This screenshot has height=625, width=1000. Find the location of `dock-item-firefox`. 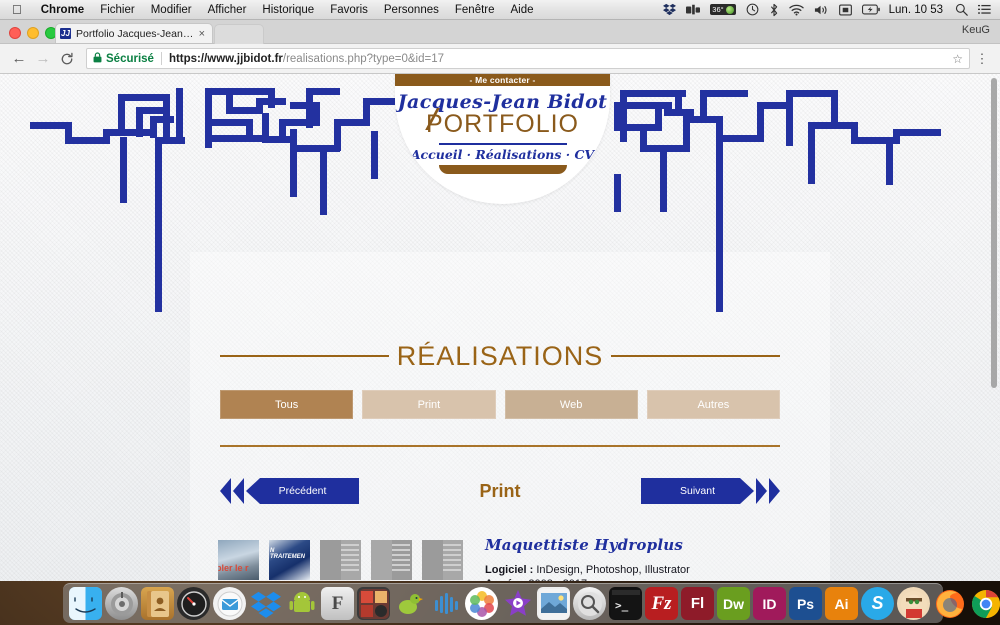

dock-item-firefox is located at coordinates (949, 603).